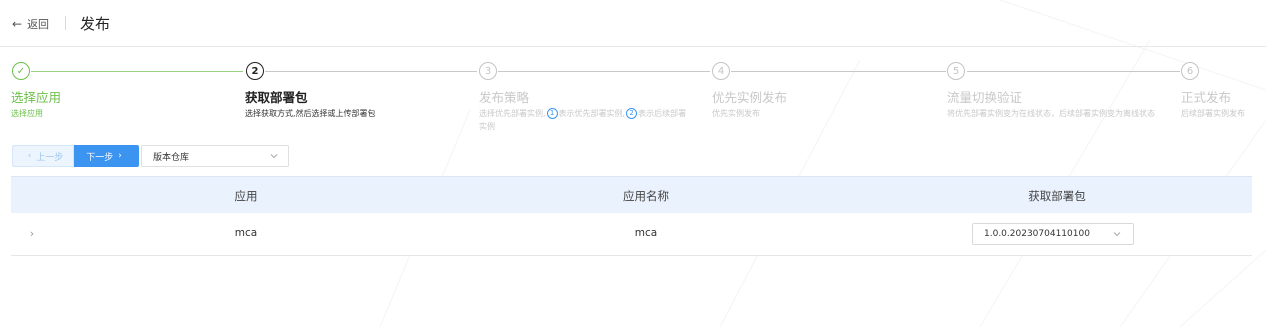 This screenshot has width=1266, height=327. Describe the element at coordinates (276, 97) in the screenshot. I see `step-2-title: 获取部署包` at that location.